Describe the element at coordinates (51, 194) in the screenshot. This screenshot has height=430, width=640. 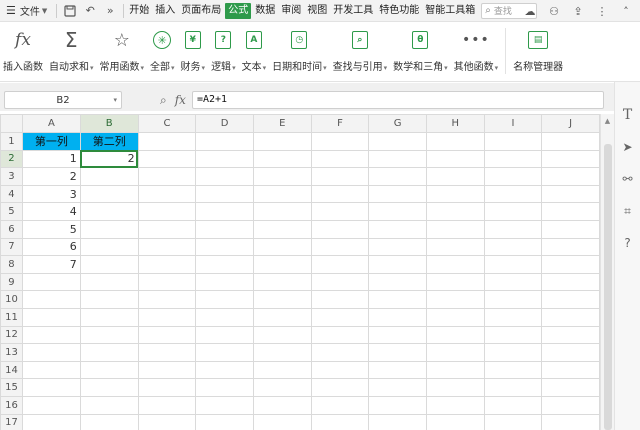
I see `cell-A4: 3` at that location.